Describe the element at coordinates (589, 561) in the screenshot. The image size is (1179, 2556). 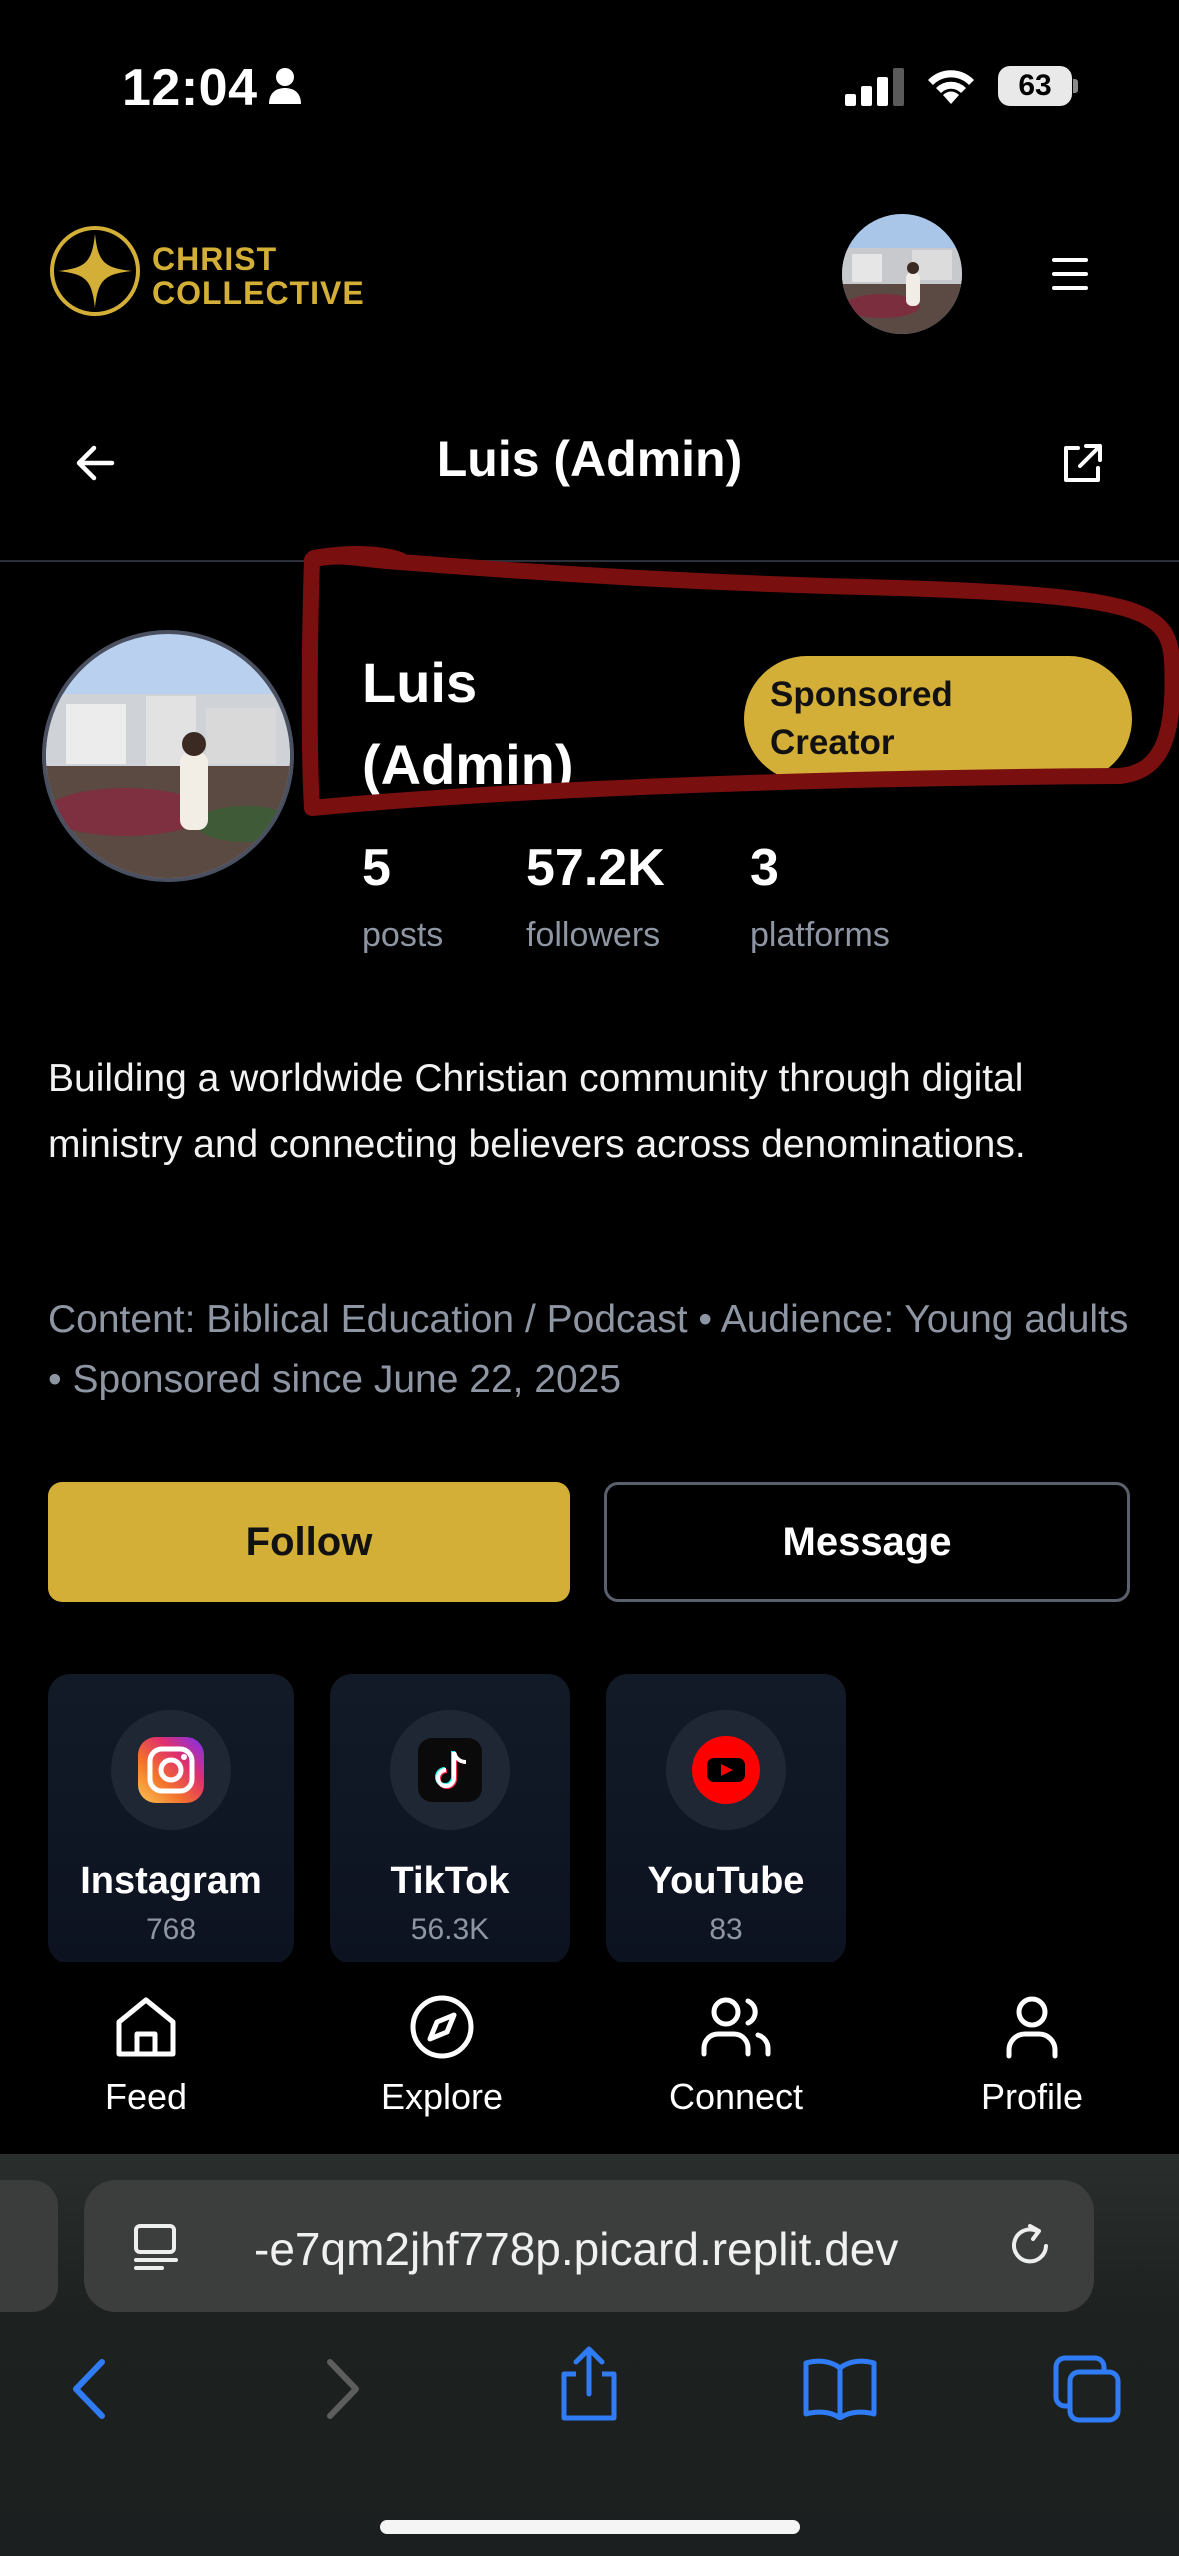
I see `header-divider` at that location.